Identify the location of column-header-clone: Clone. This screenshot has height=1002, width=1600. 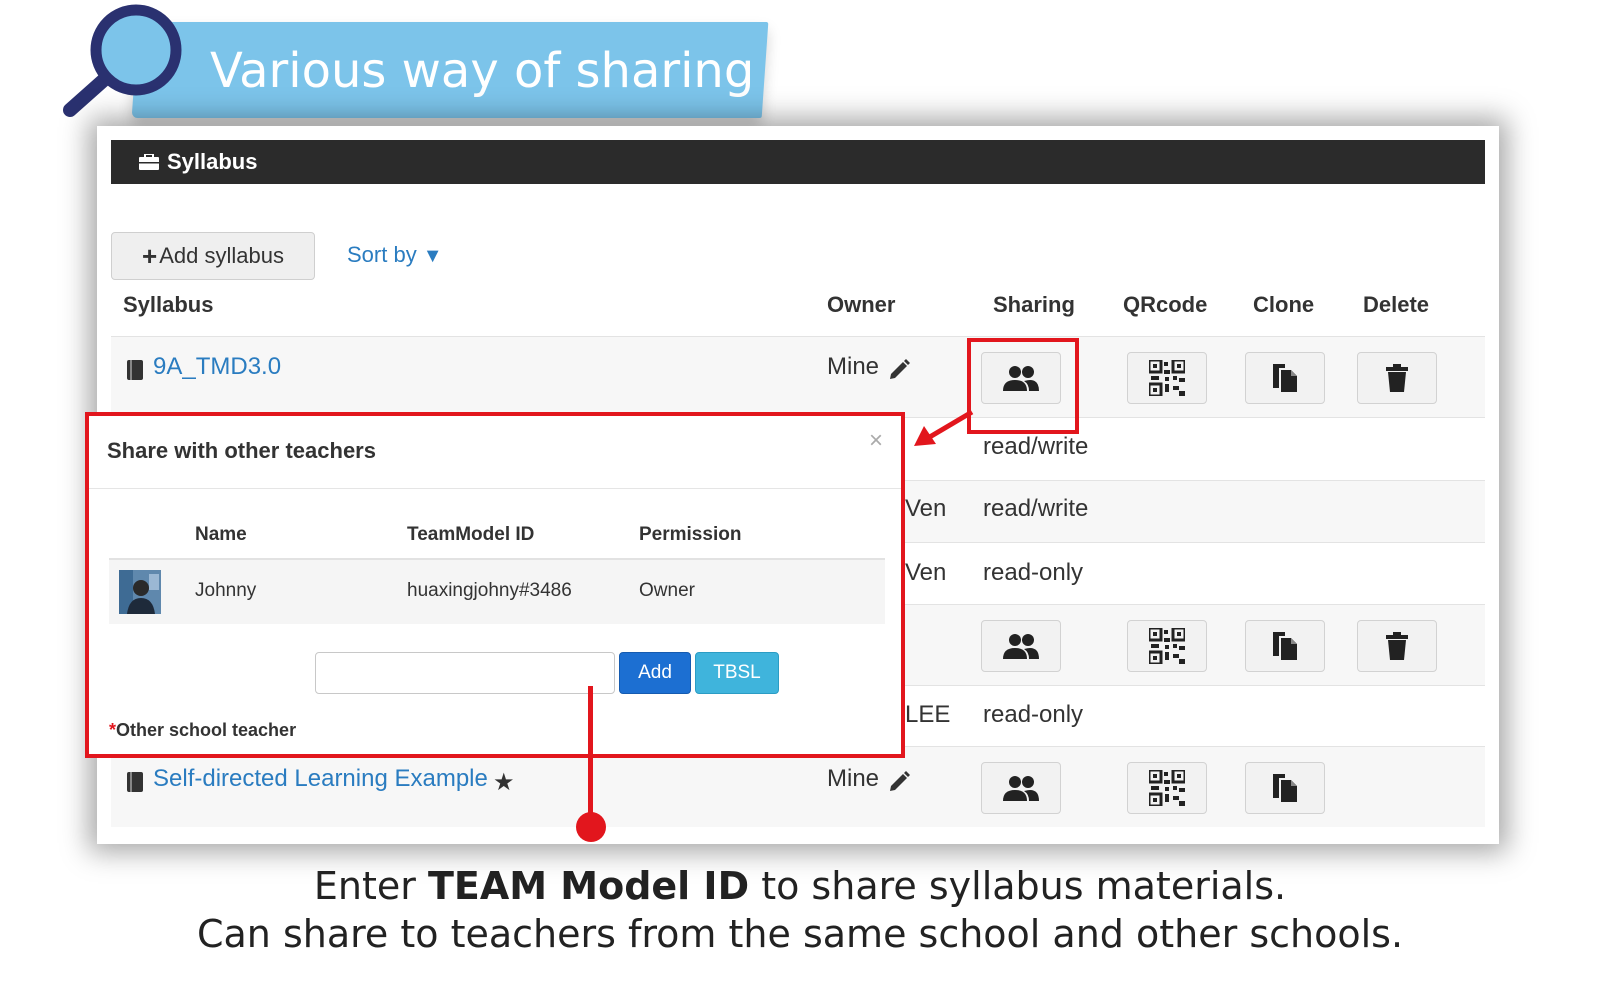
(1284, 304).